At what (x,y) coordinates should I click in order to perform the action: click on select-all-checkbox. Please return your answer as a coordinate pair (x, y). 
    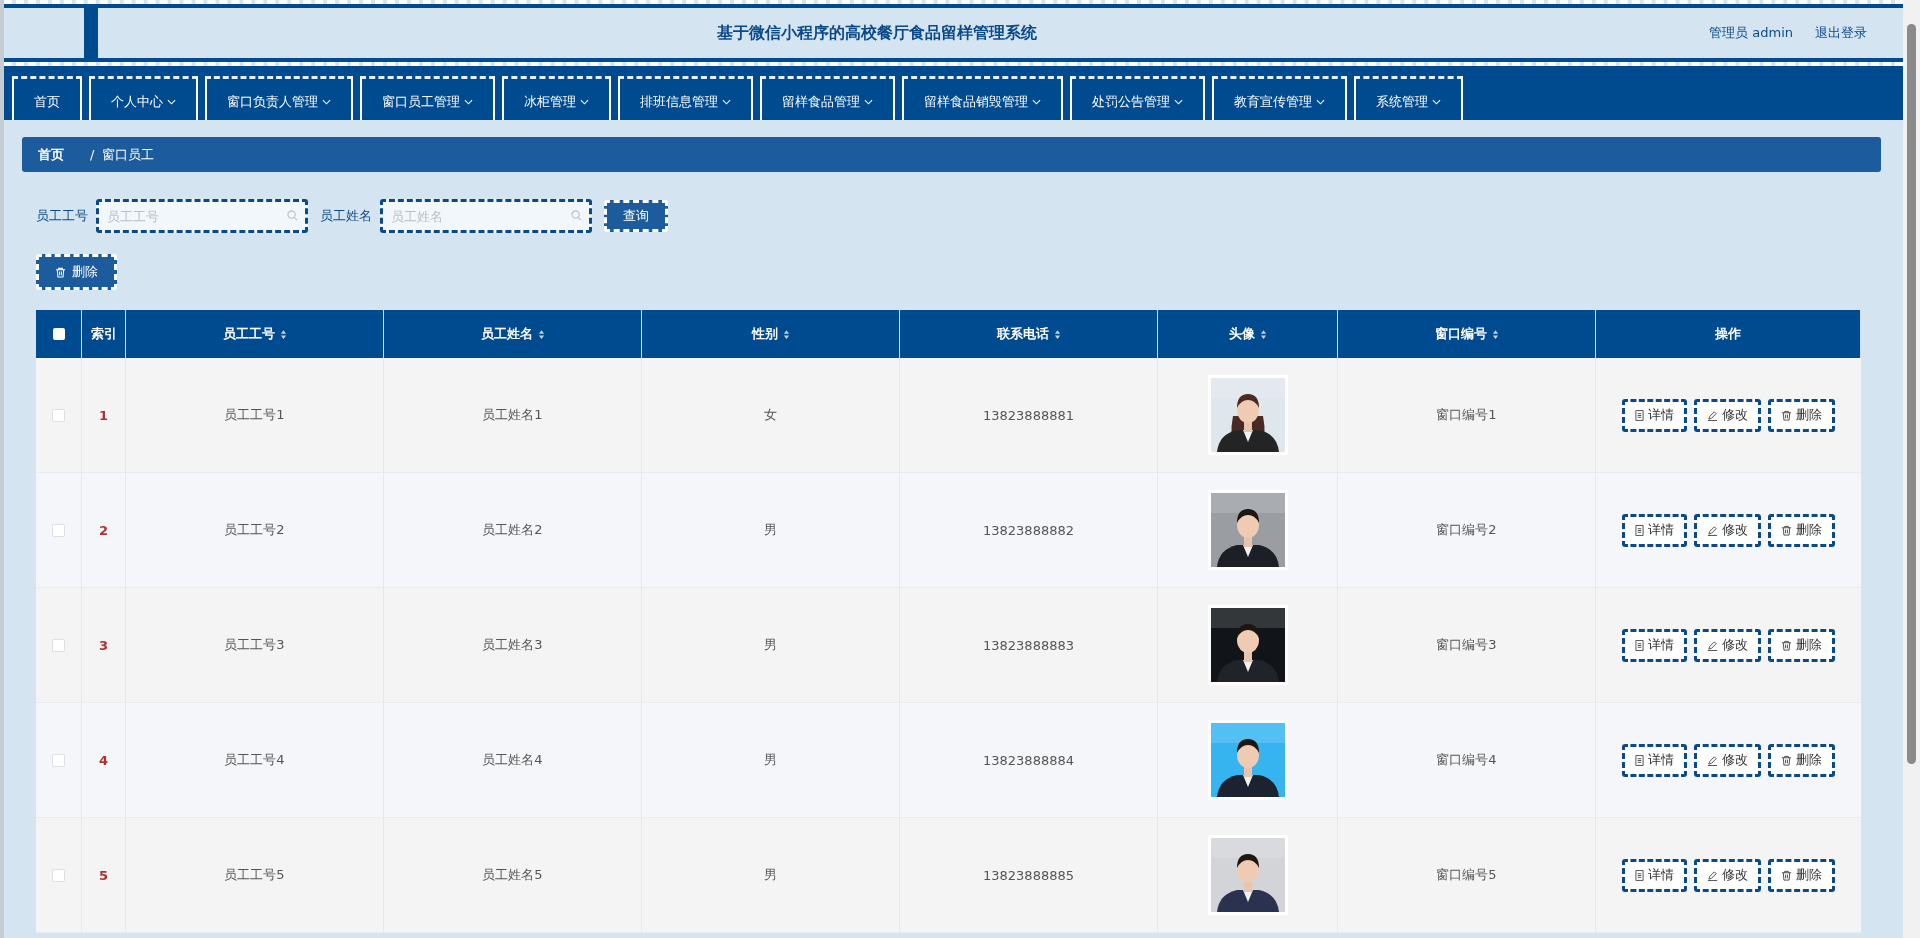
    Looking at the image, I should click on (58, 334).